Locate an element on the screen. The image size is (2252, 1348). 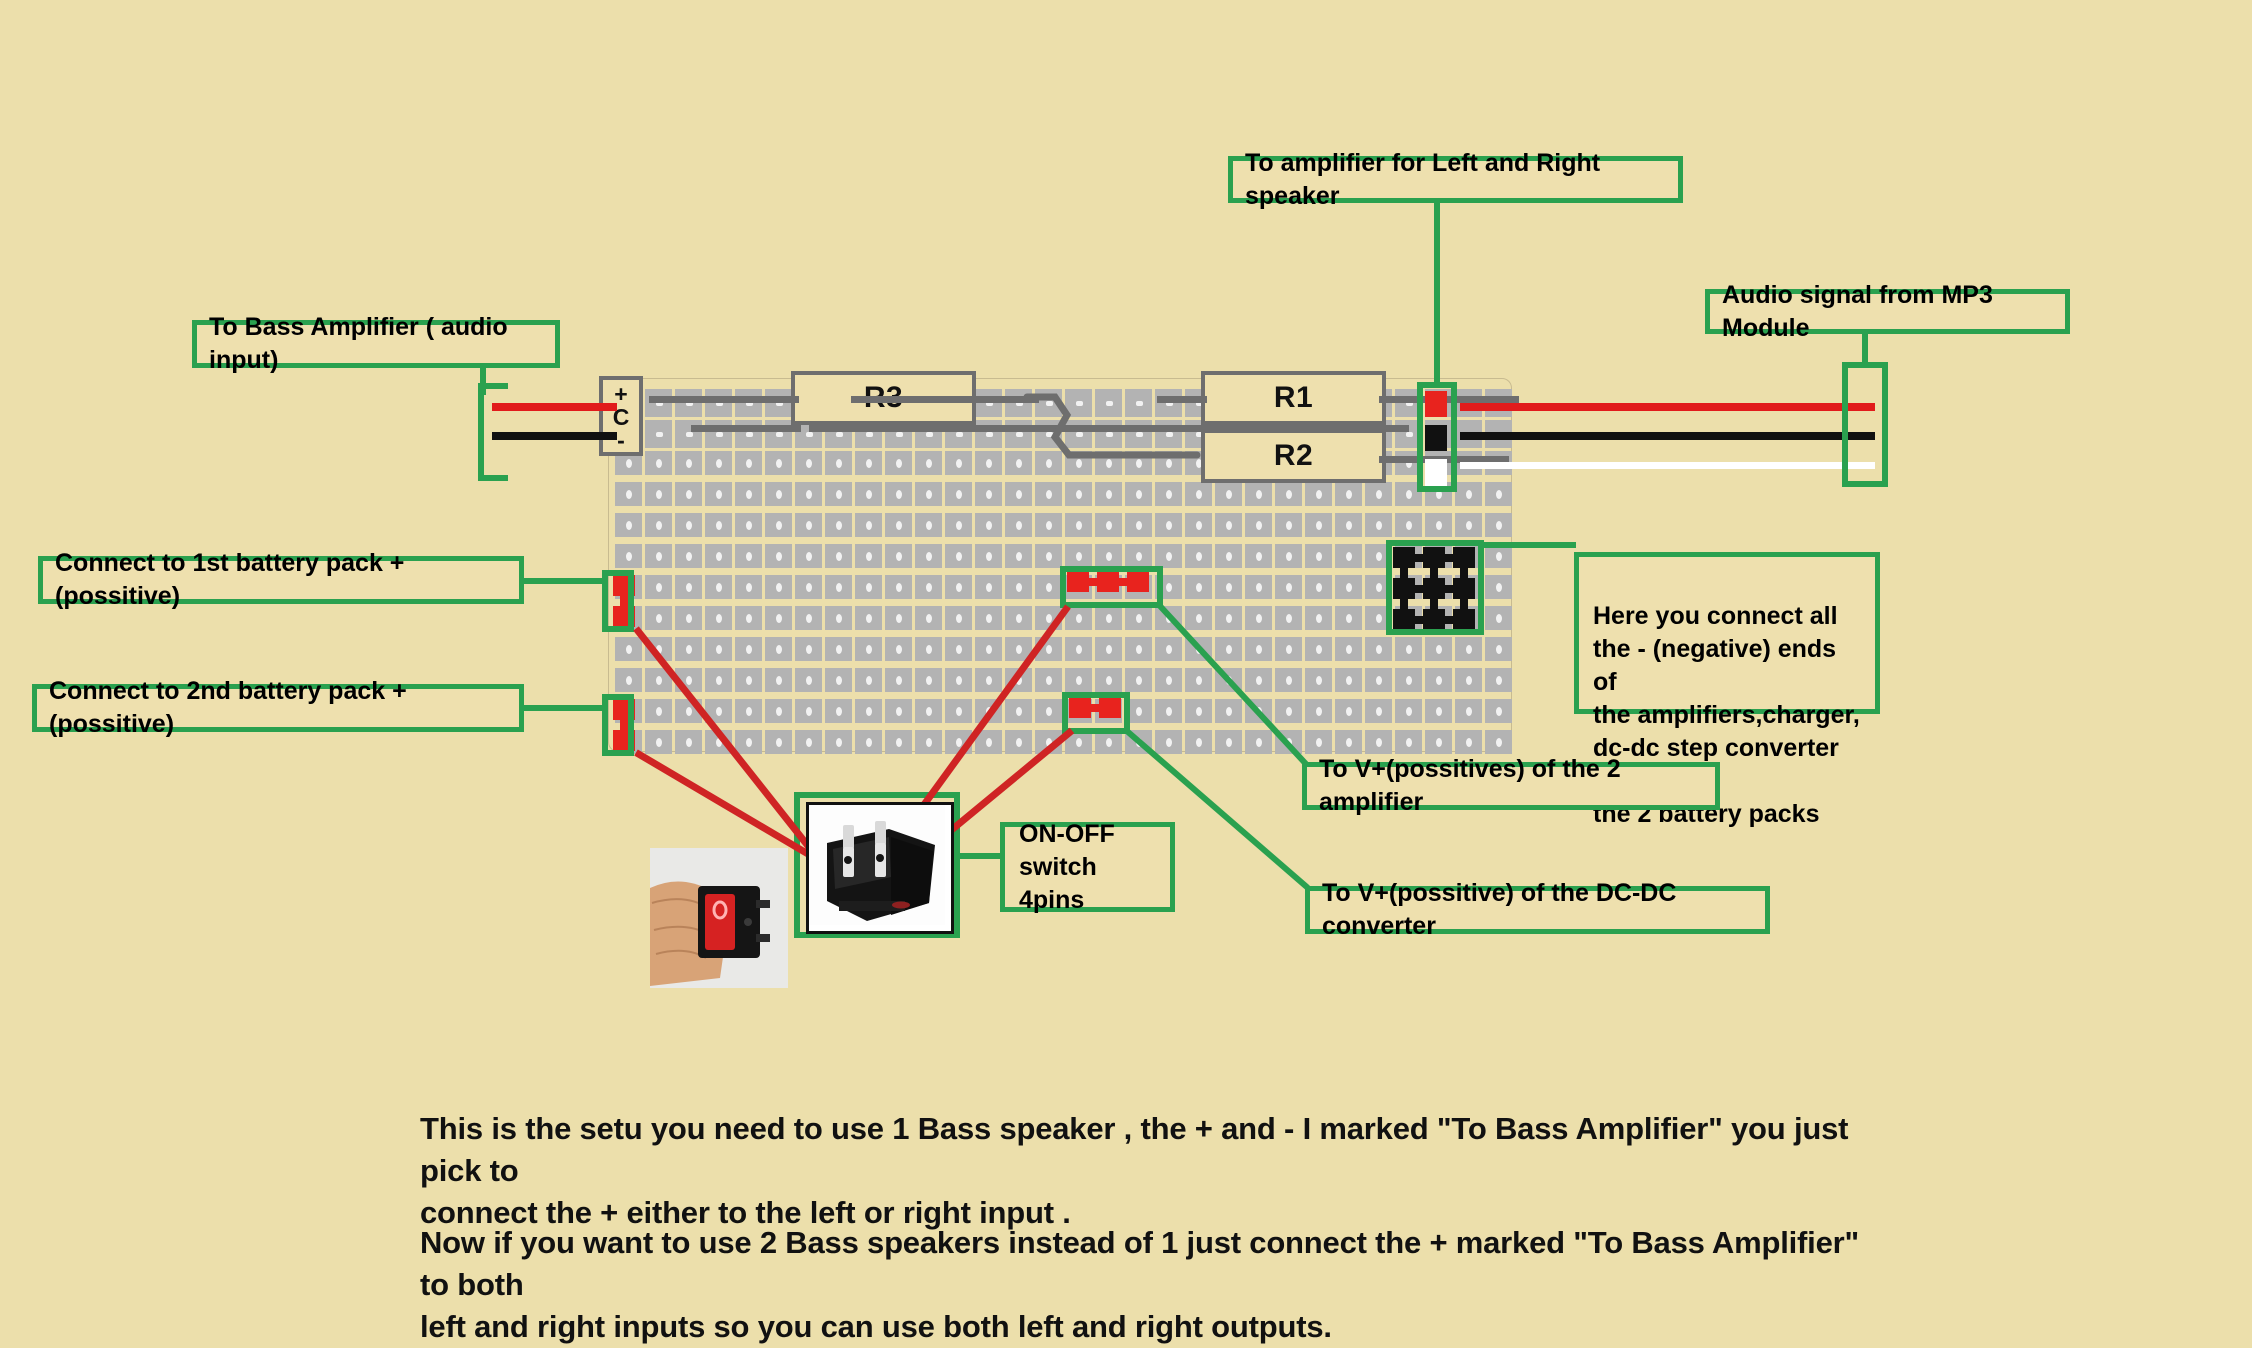
callout-vplus-dcdc: To V+(possitive) of the DC-DC converter is located at coordinates (1537, 909).